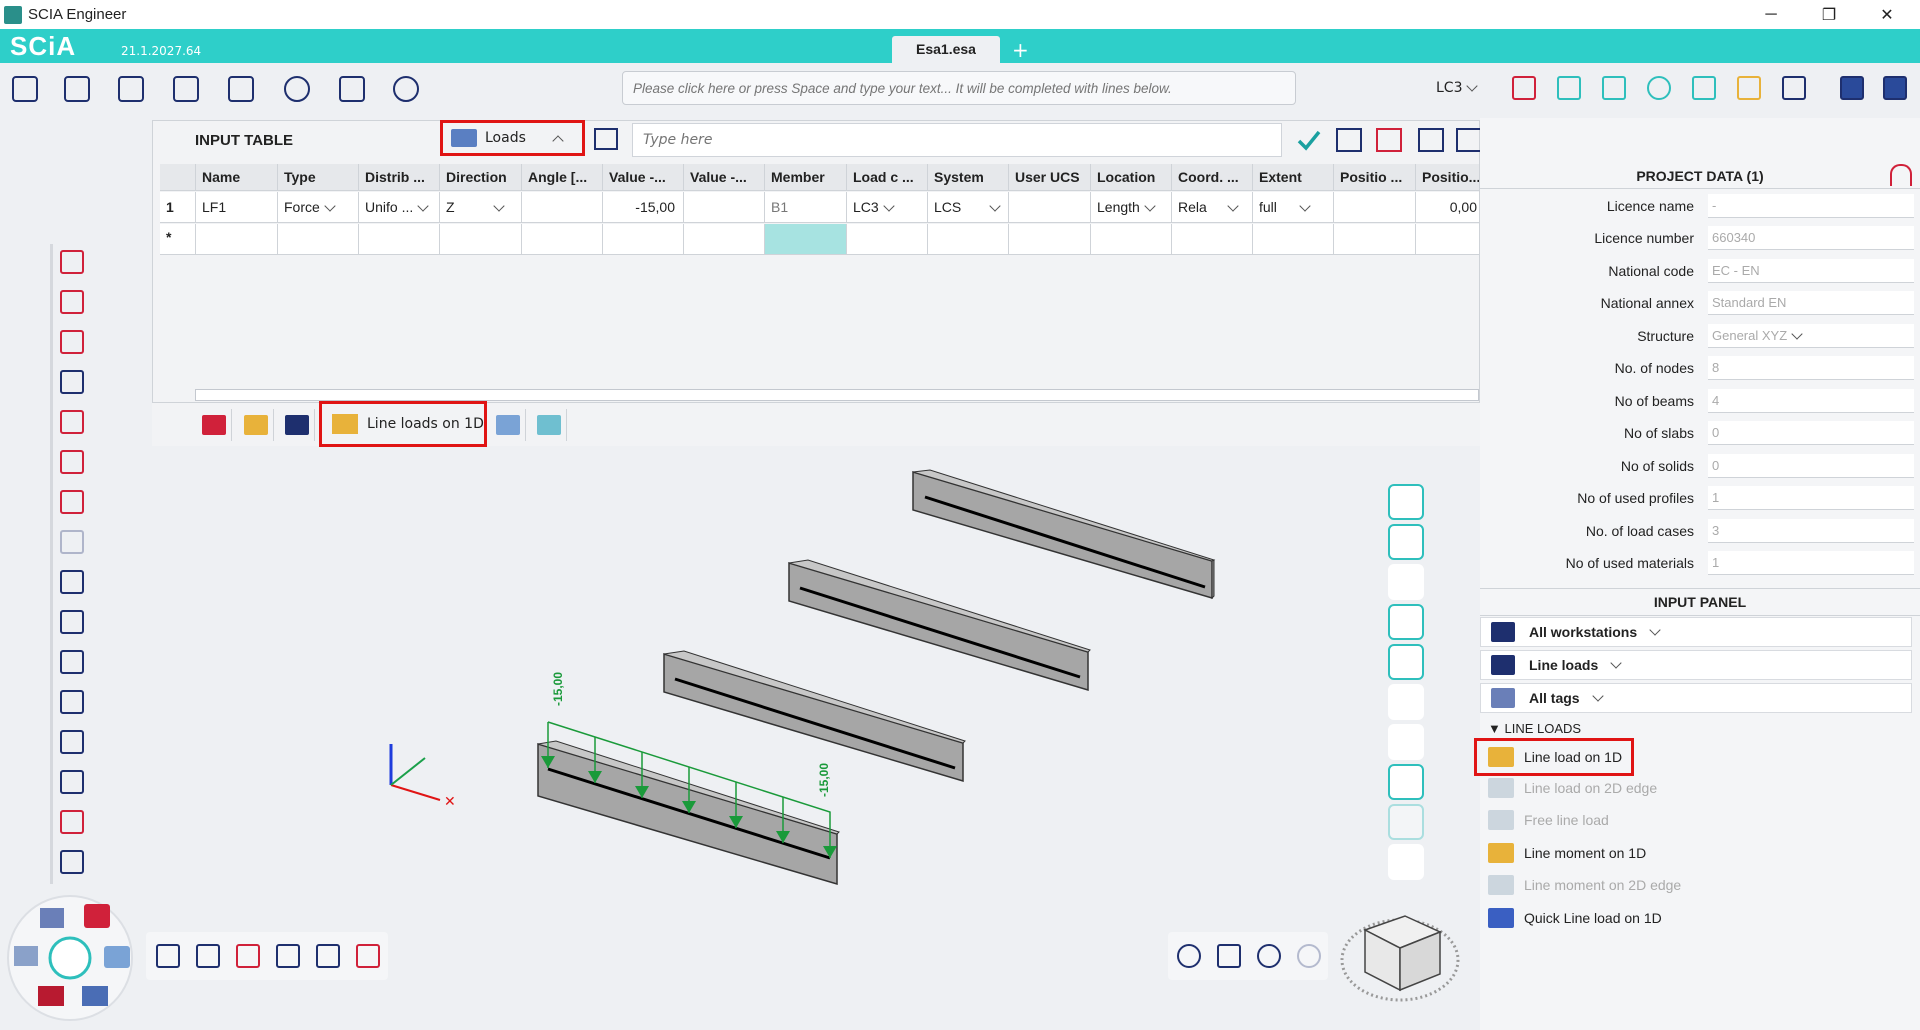 The height and width of the screenshot is (1030, 1920). What do you see at coordinates (248, 956) in the screenshot?
I see `sort-down-icon` at bounding box center [248, 956].